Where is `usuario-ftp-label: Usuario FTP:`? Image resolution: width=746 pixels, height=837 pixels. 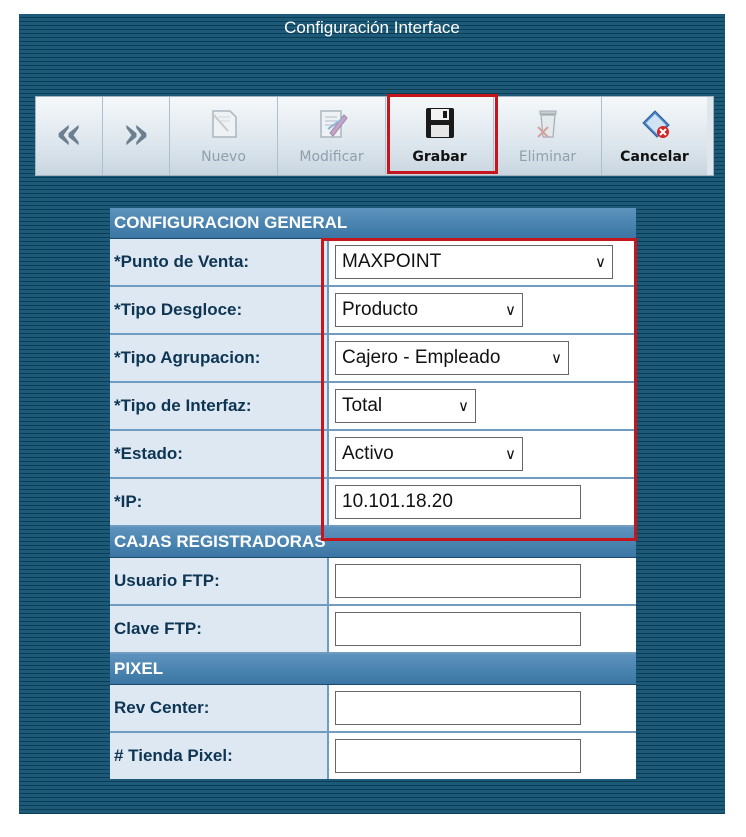 usuario-ftp-label: Usuario FTP: is located at coordinates (219, 581).